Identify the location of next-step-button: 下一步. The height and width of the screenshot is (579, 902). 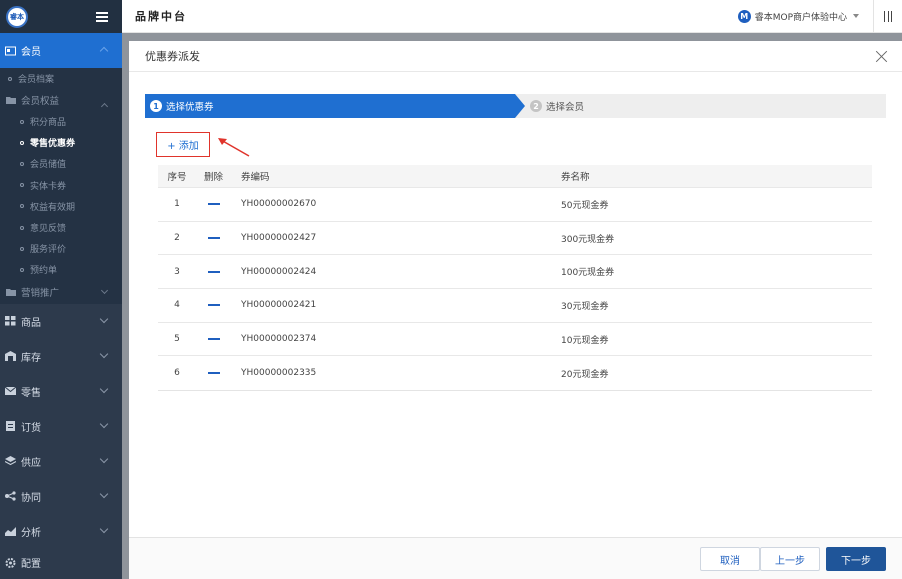
(856, 559).